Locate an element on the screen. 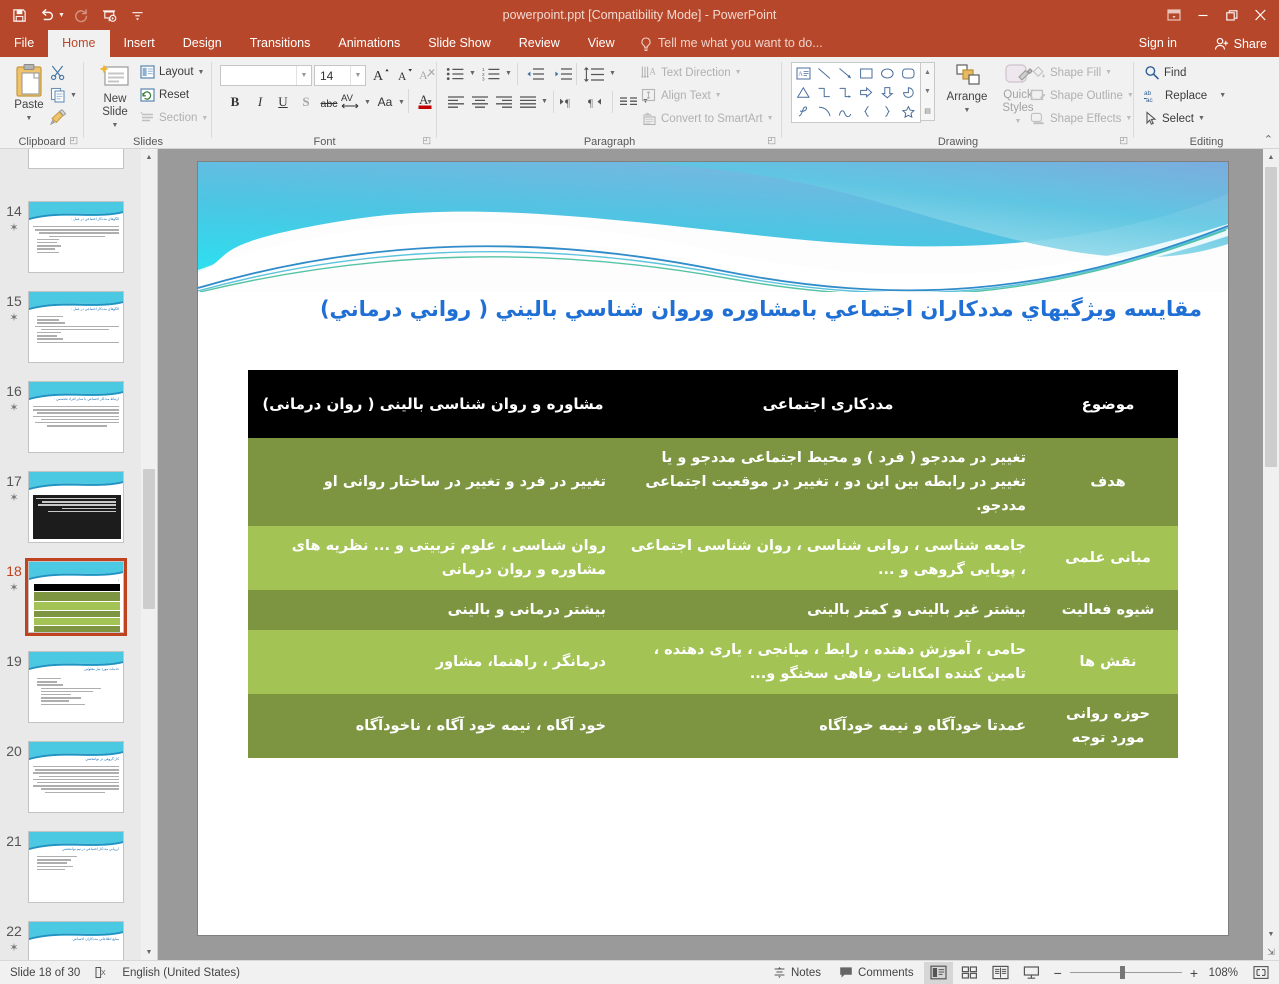  bullets-button is located at coordinates (456, 74).